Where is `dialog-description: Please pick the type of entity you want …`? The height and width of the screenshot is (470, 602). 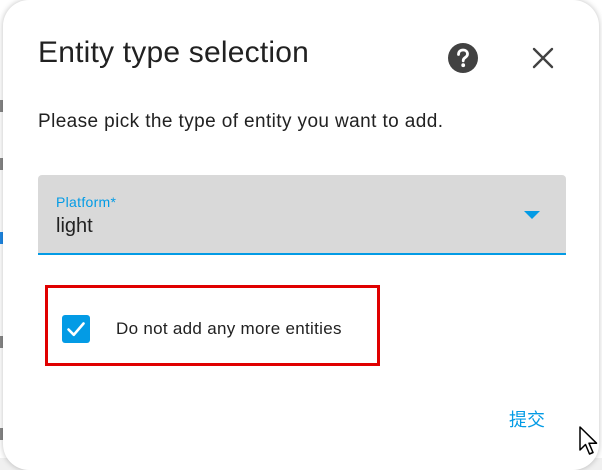 dialog-description: Please pick the type of entity you want … is located at coordinates (241, 121).